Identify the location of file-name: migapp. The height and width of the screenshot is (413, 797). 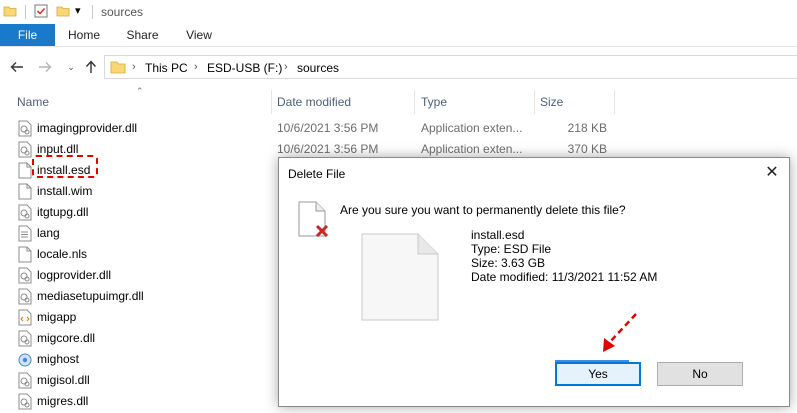
(57, 317).